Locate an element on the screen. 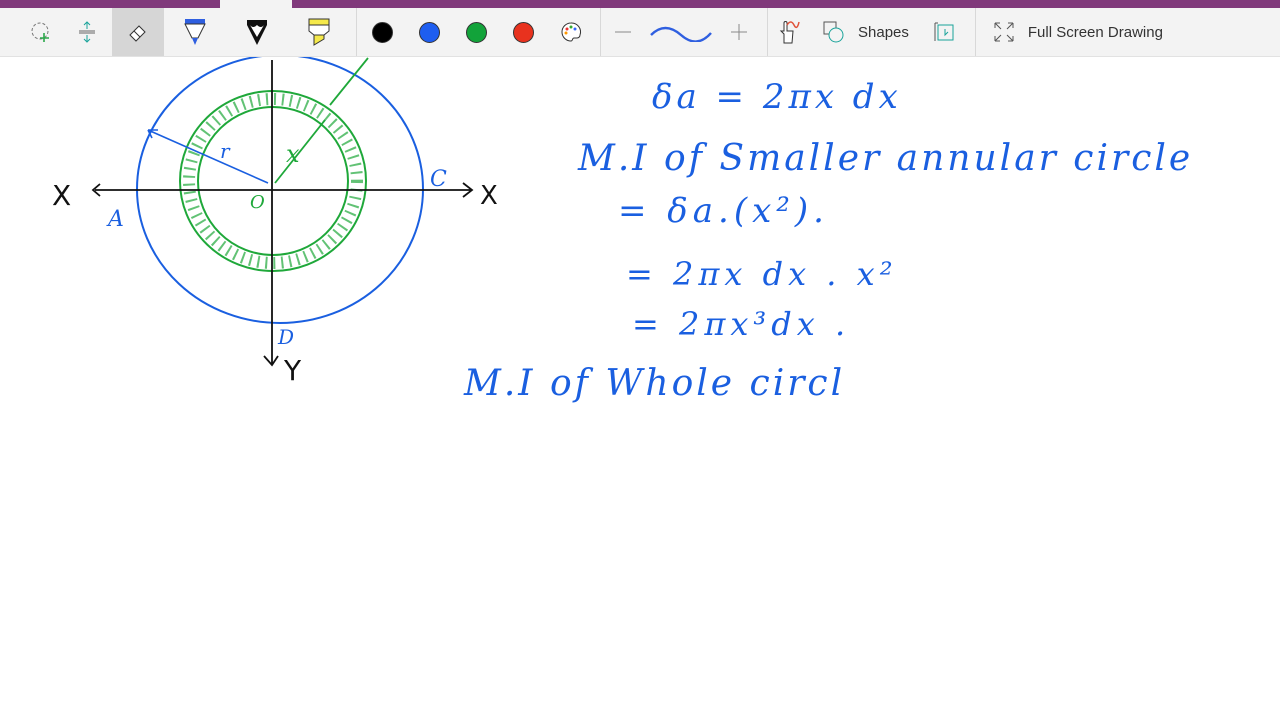 Image resolution: width=1280 pixels, height=720 pixels. eraser-icon is located at coordinates (137, 33).